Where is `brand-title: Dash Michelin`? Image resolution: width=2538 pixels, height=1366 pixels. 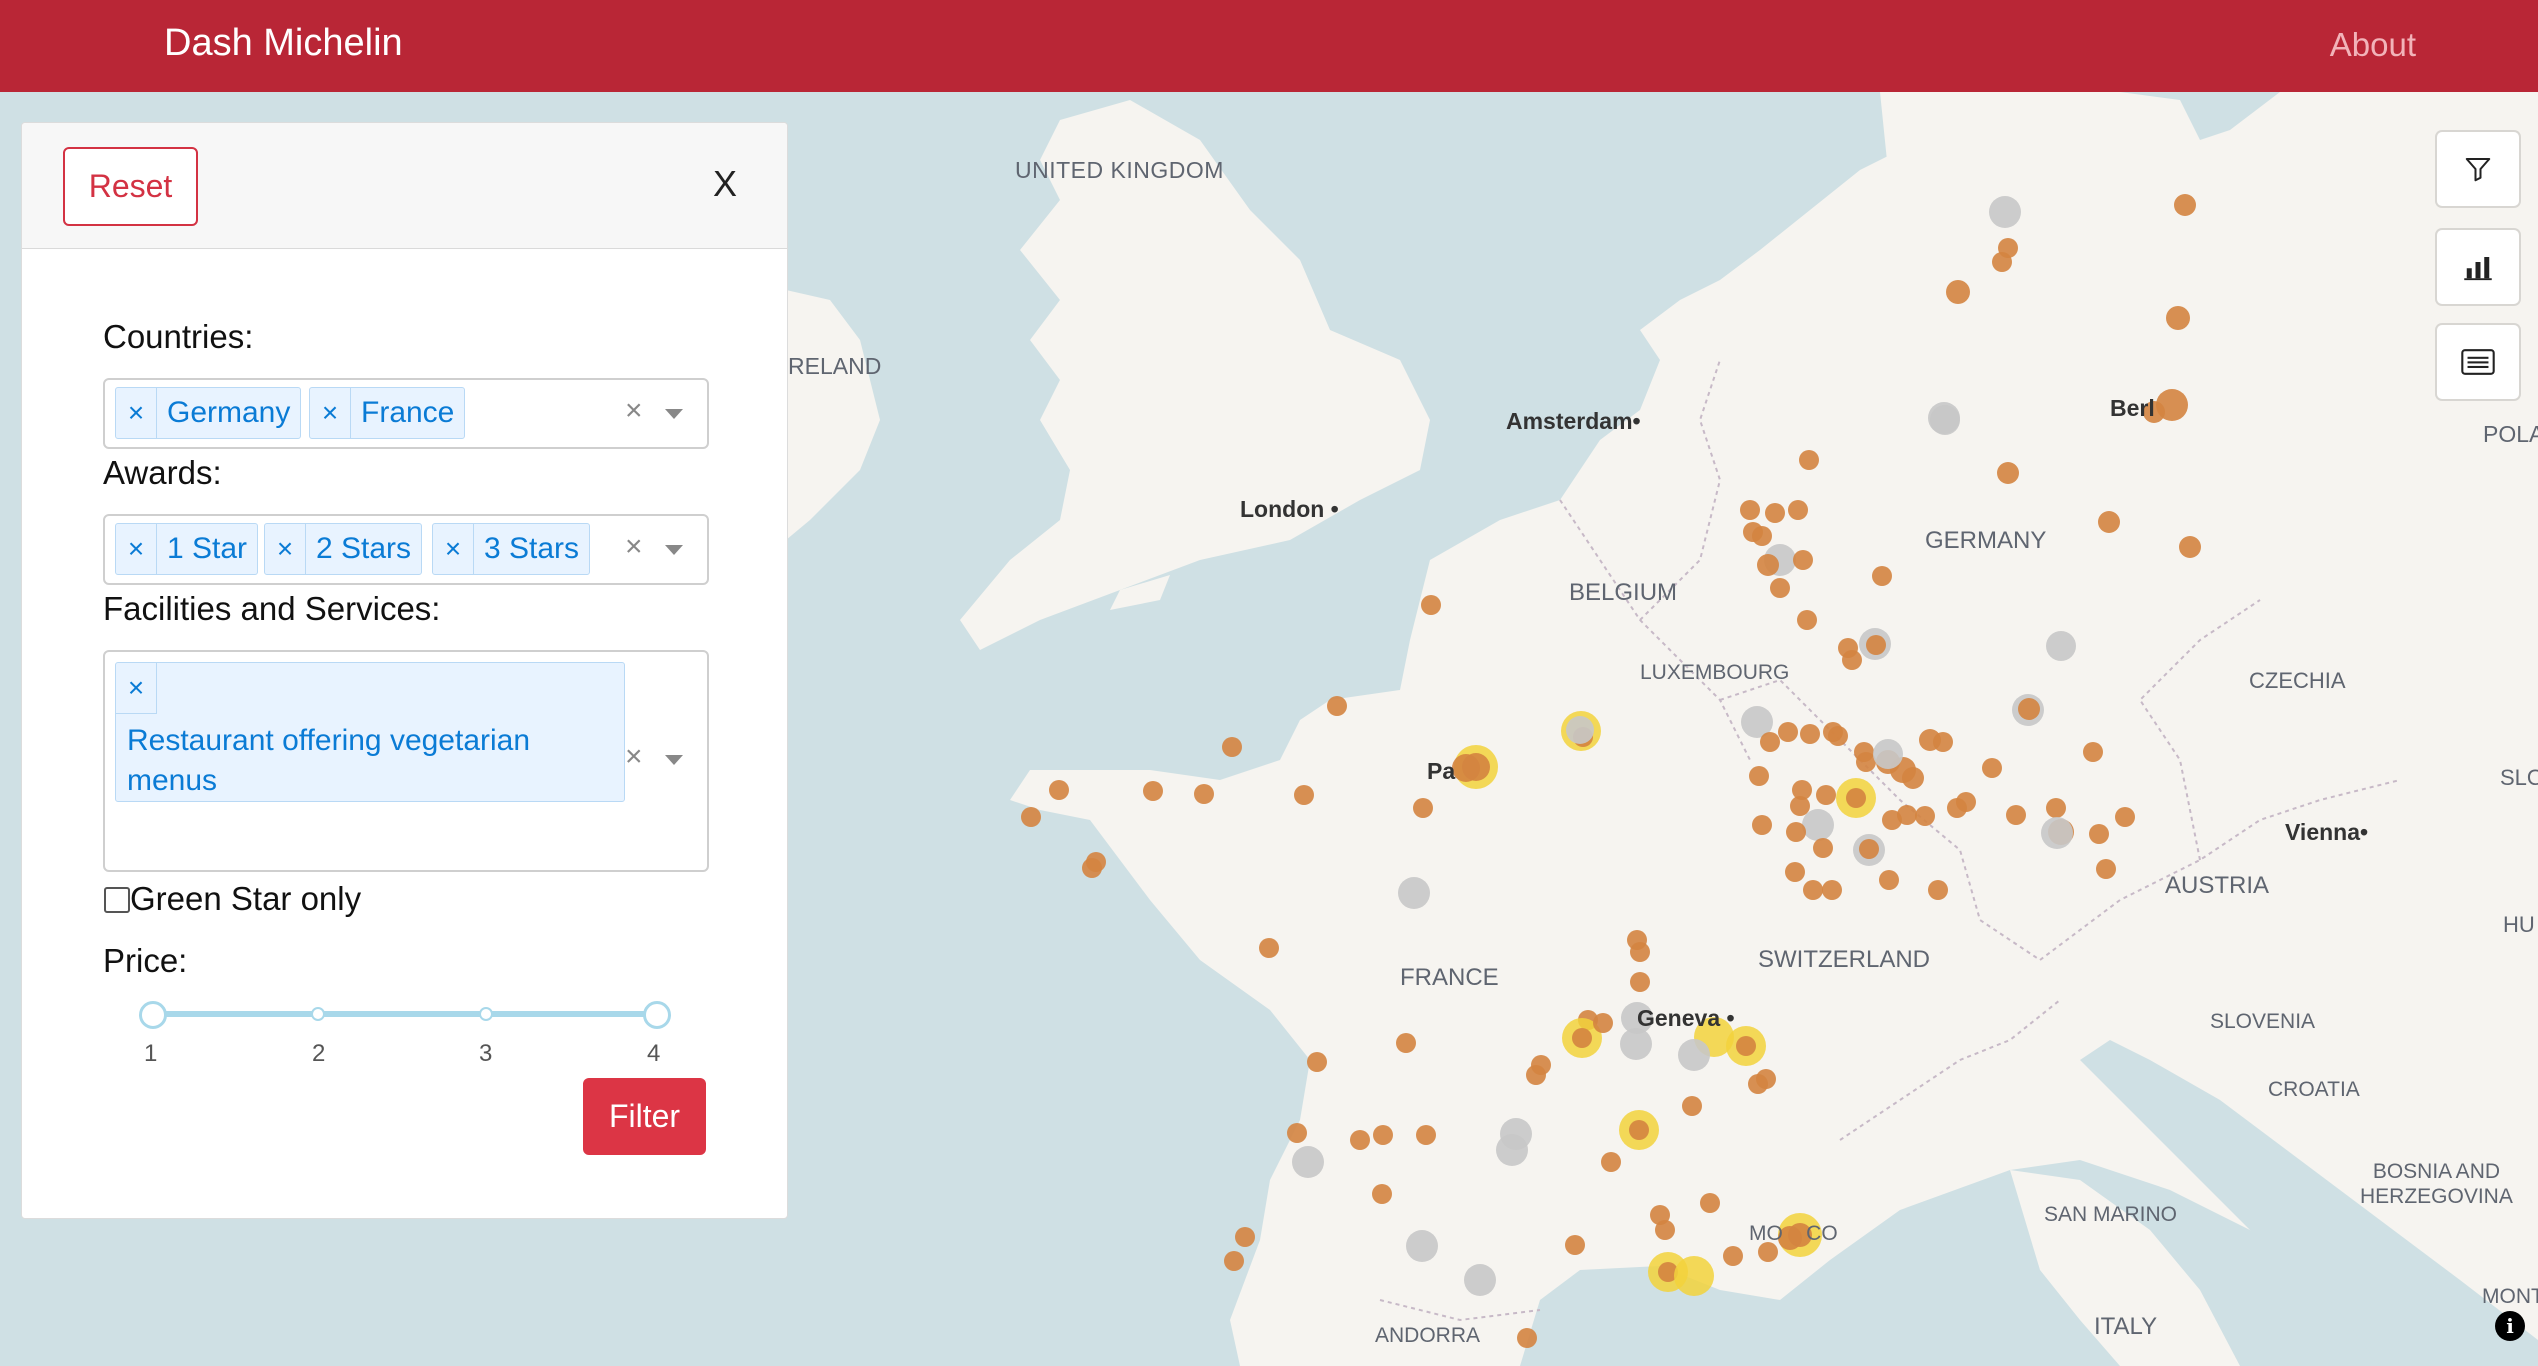 brand-title: Dash Michelin is located at coordinates (283, 43).